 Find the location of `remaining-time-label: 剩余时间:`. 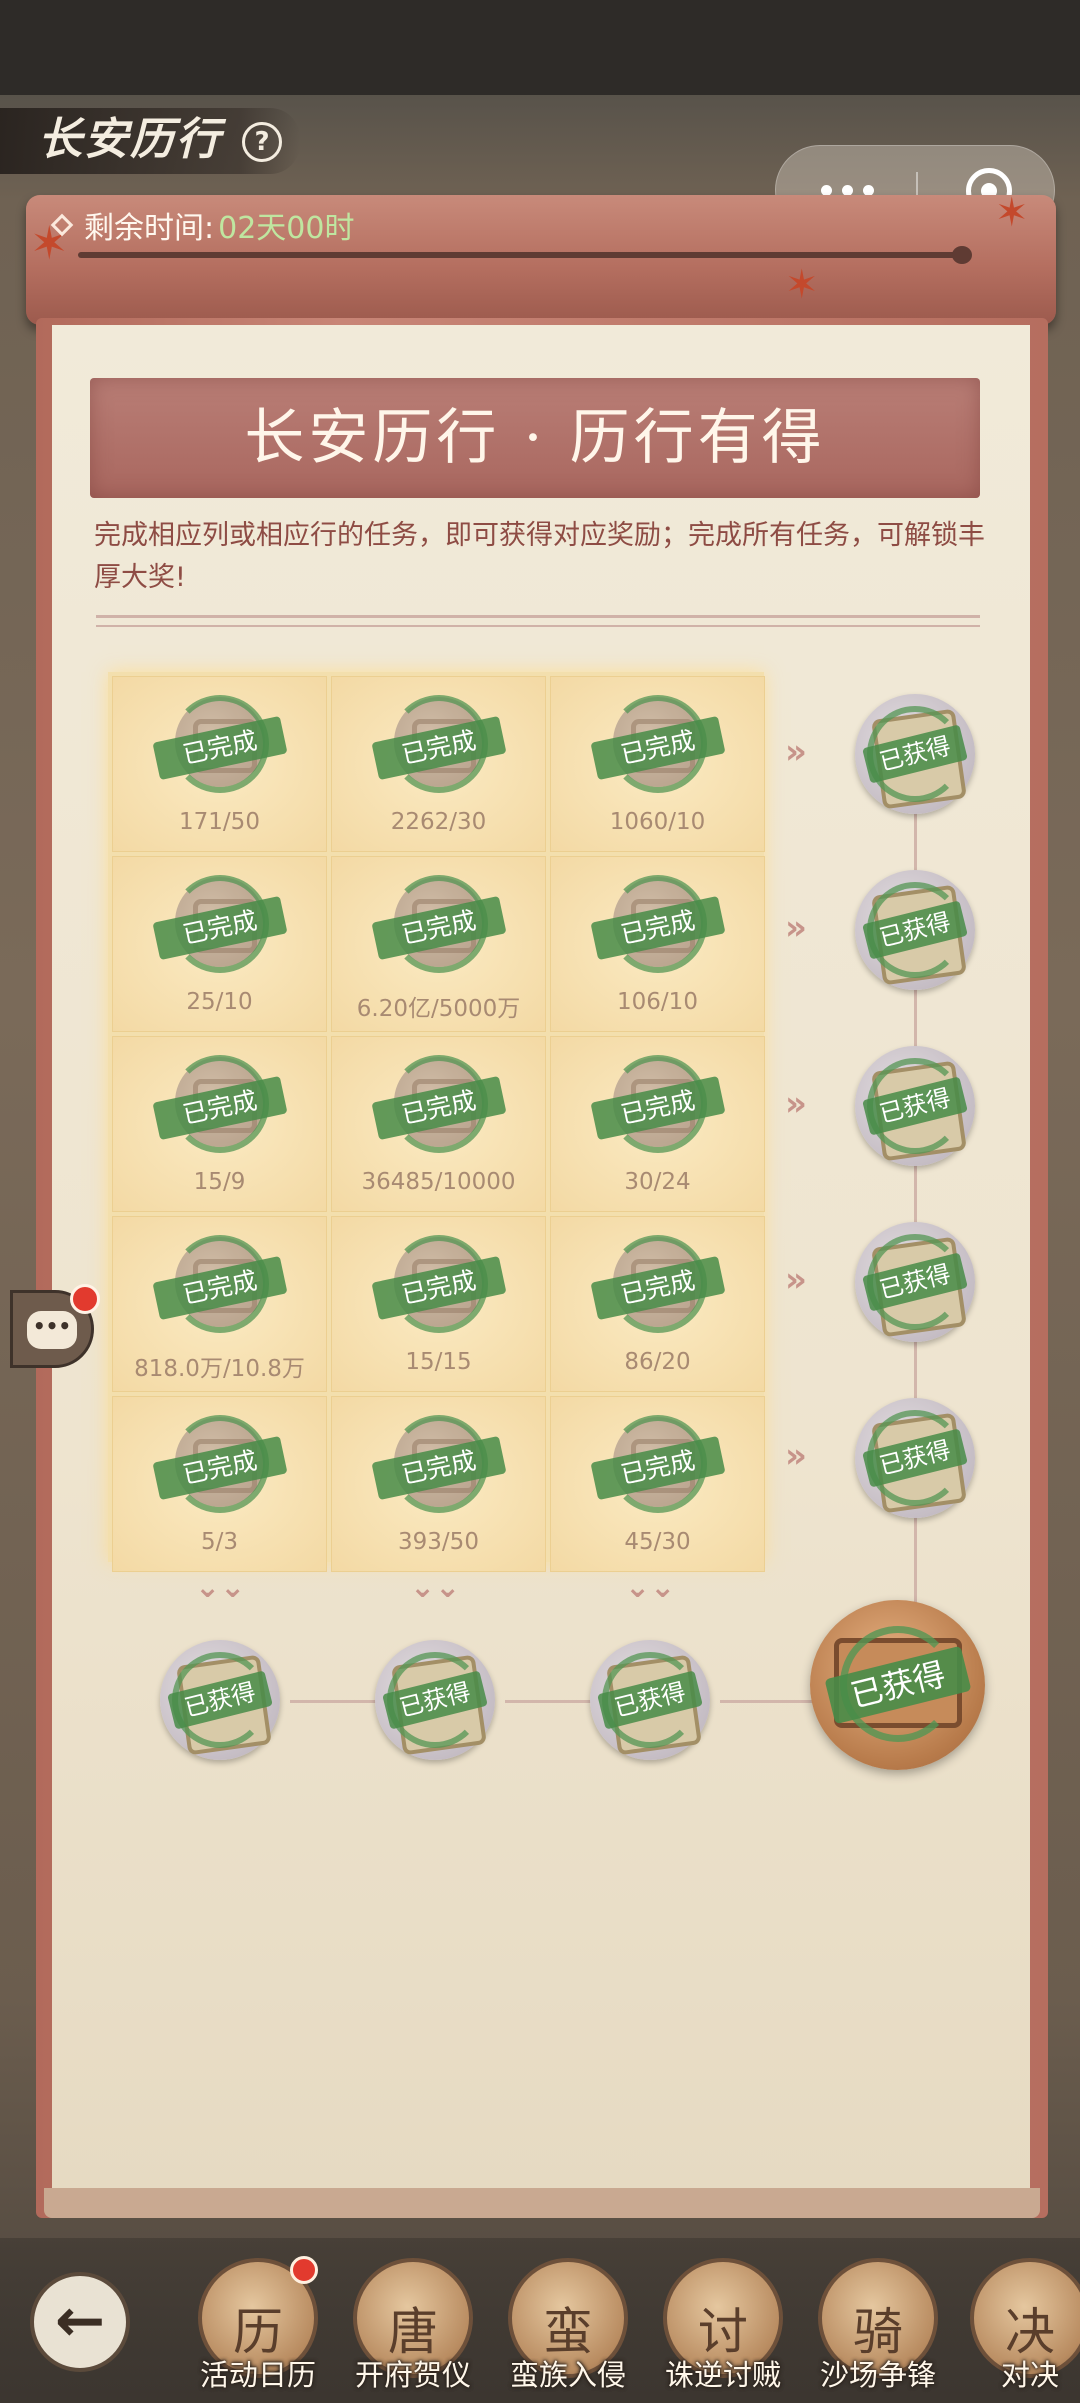

remaining-time-label: 剩余时间: is located at coordinates (149, 228).